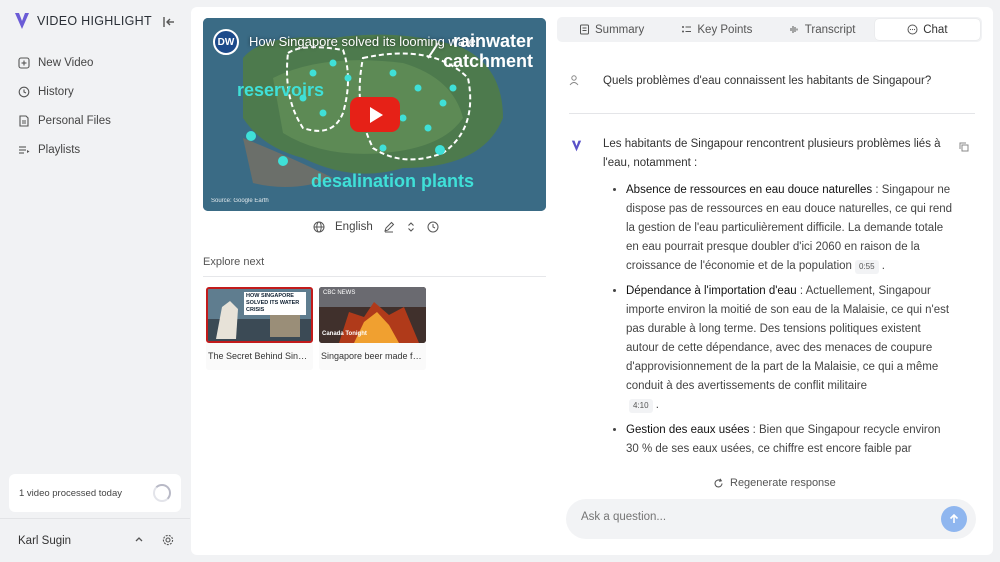 This screenshot has width=1000, height=562. What do you see at coordinates (585, 29) in the screenshot?
I see `document-icon` at bounding box center [585, 29].